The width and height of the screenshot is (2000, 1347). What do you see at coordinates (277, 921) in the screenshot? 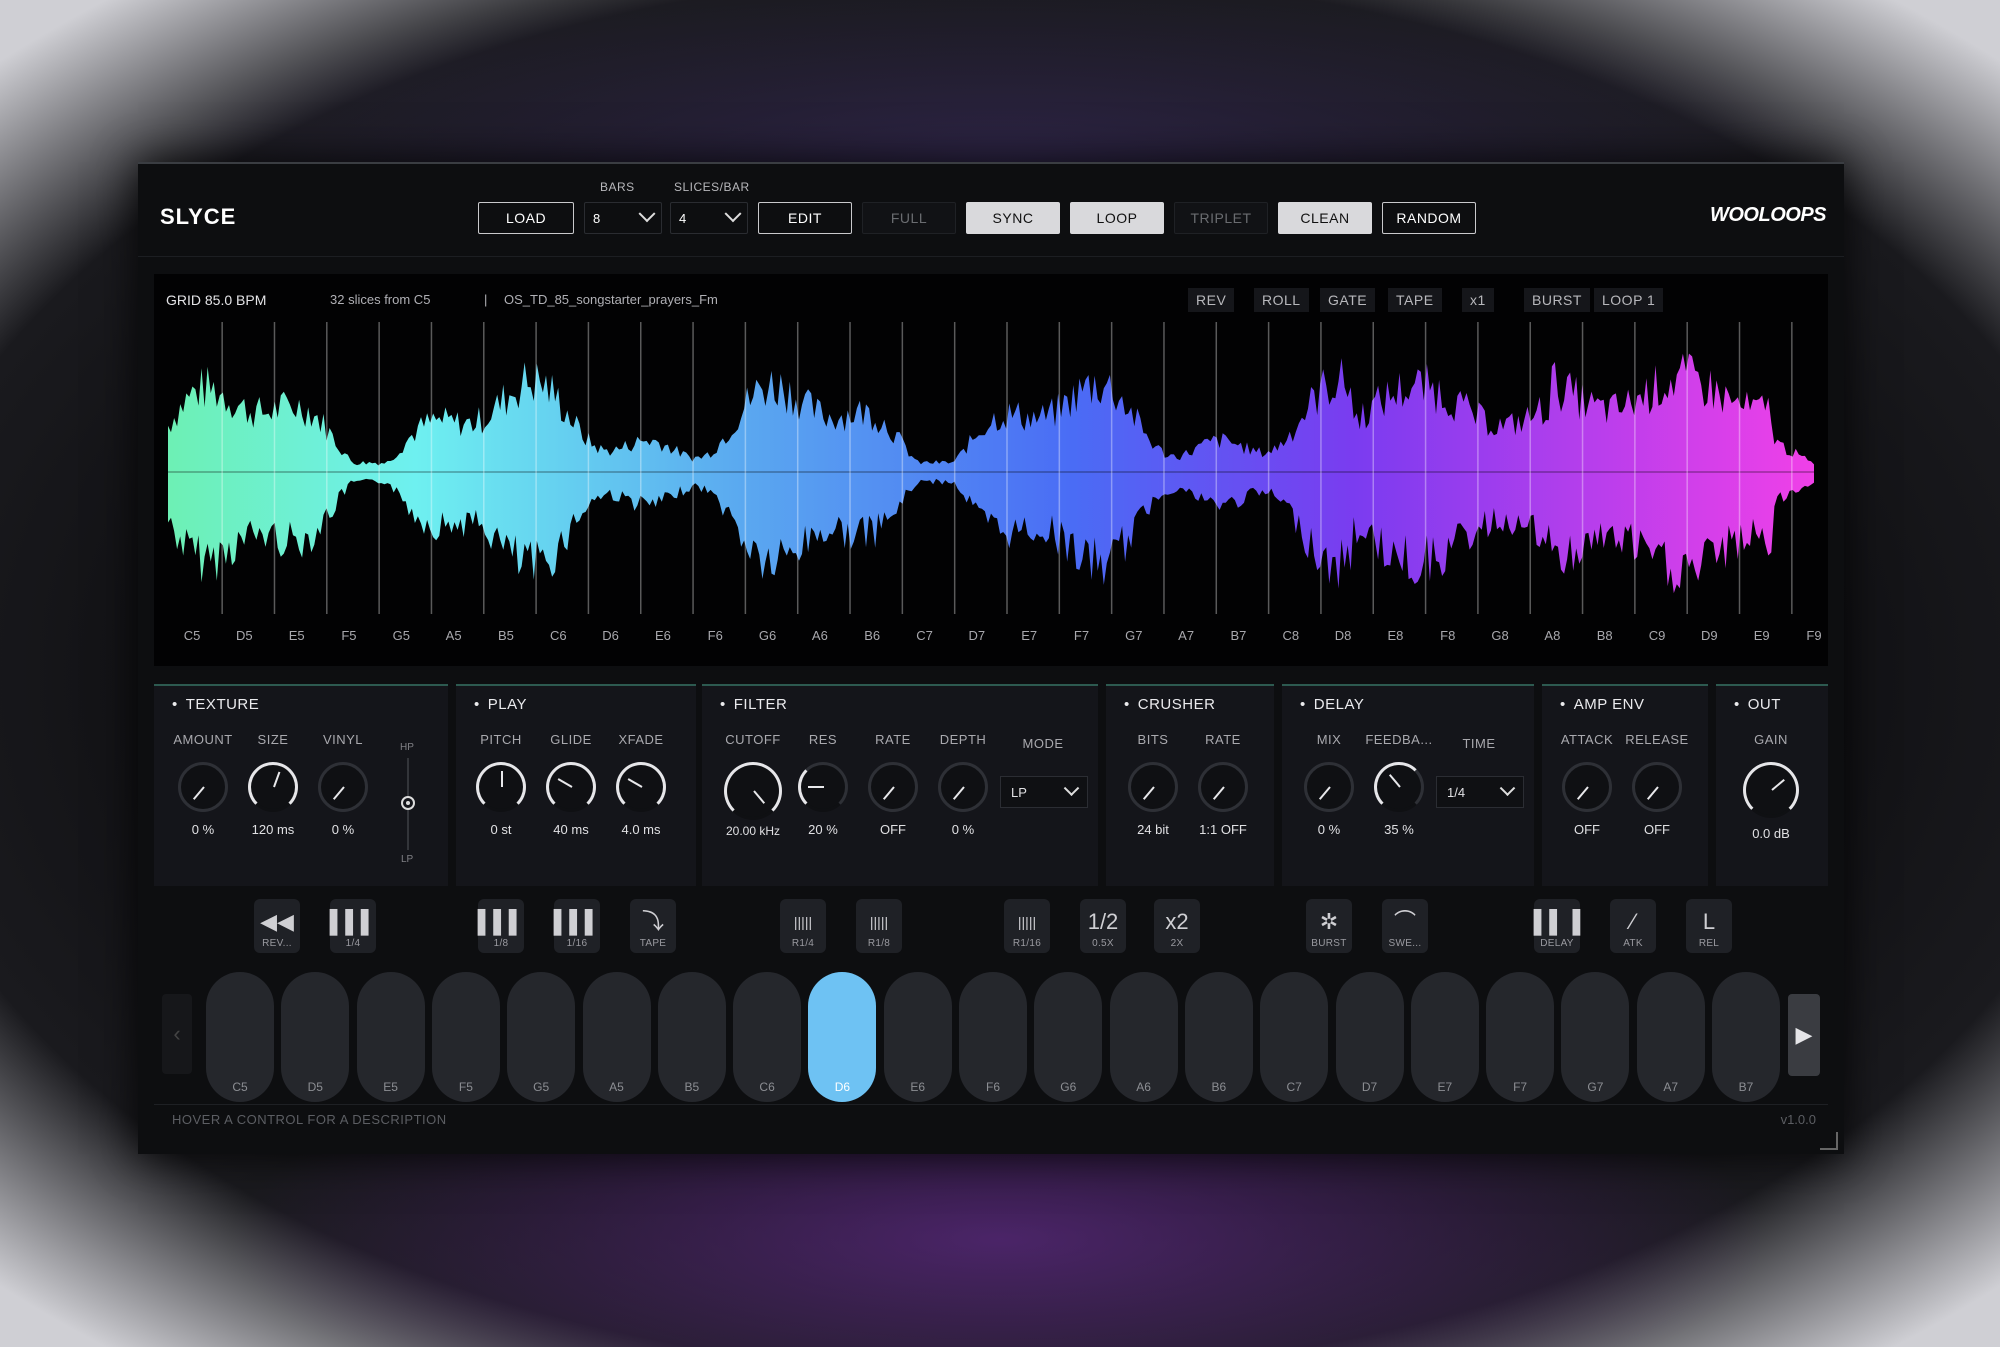
I see `rewind-icon: ◀◀` at bounding box center [277, 921].